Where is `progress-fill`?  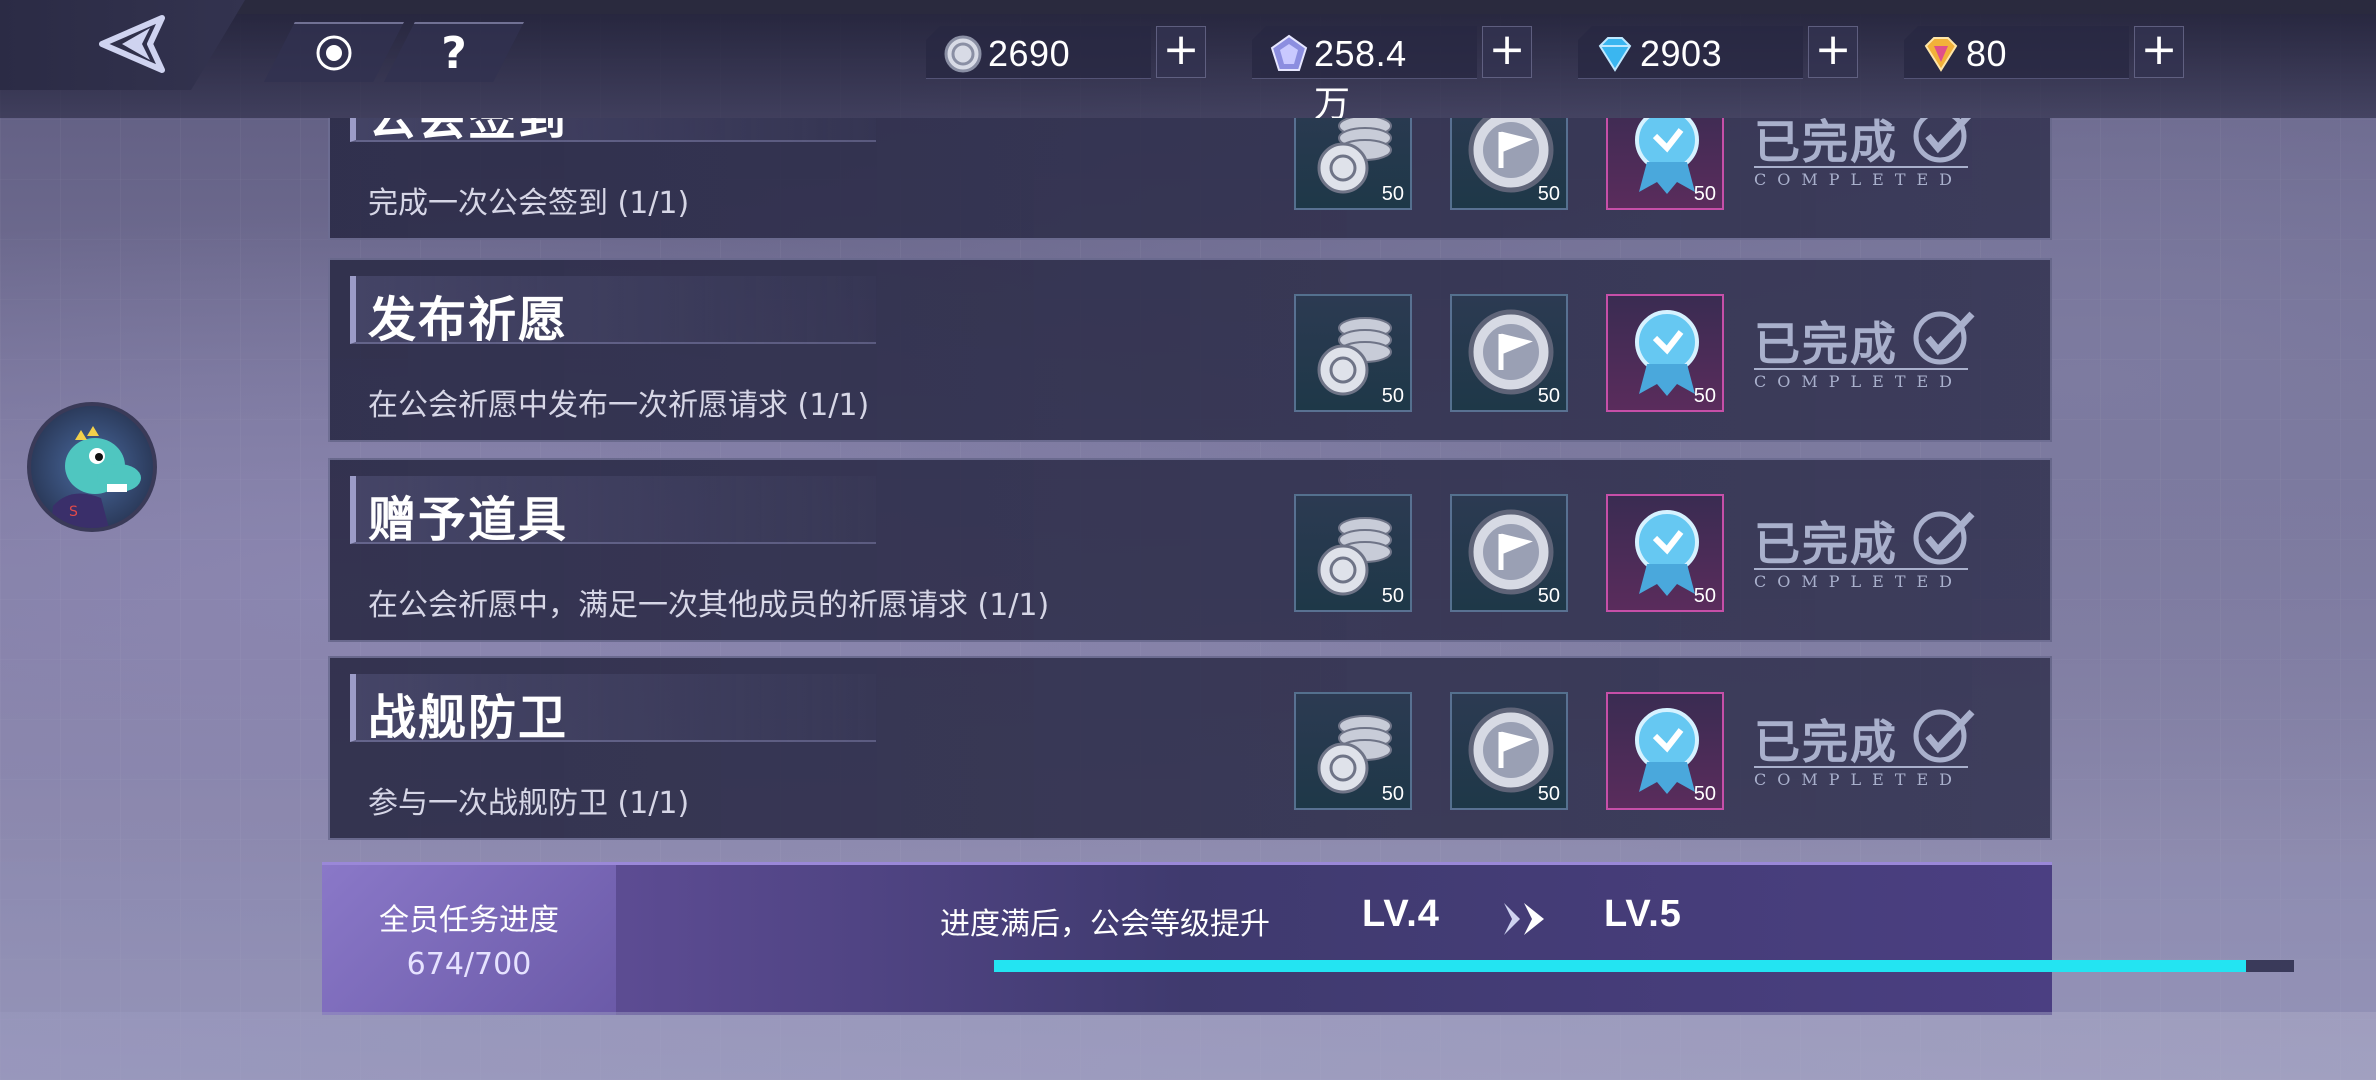 progress-fill is located at coordinates (1620, 966).